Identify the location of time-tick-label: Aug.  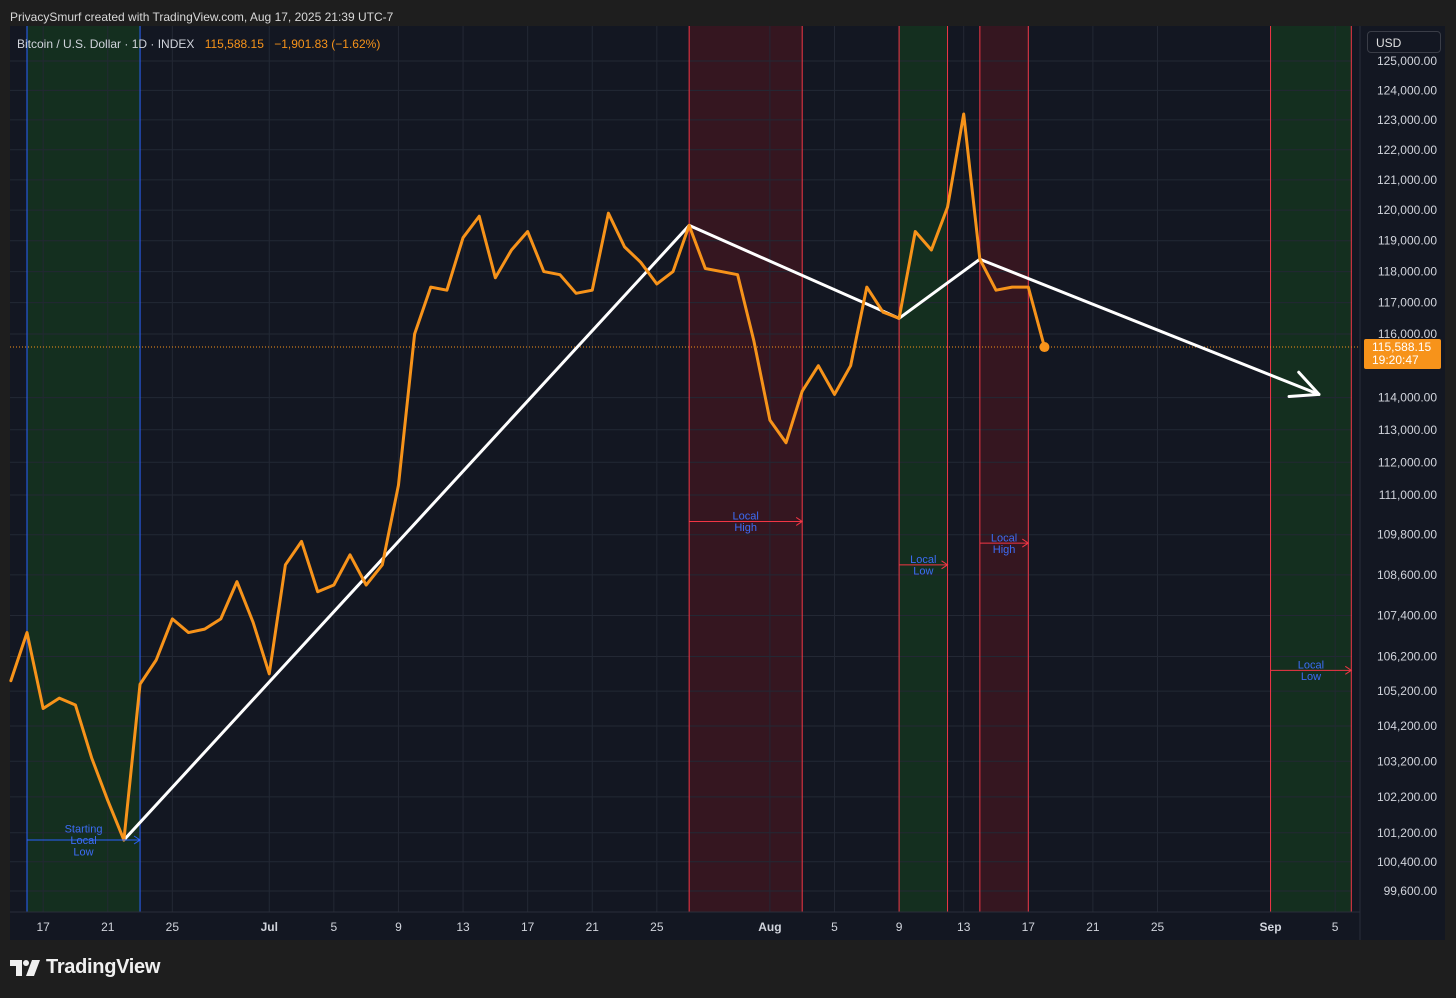
(769, 927).